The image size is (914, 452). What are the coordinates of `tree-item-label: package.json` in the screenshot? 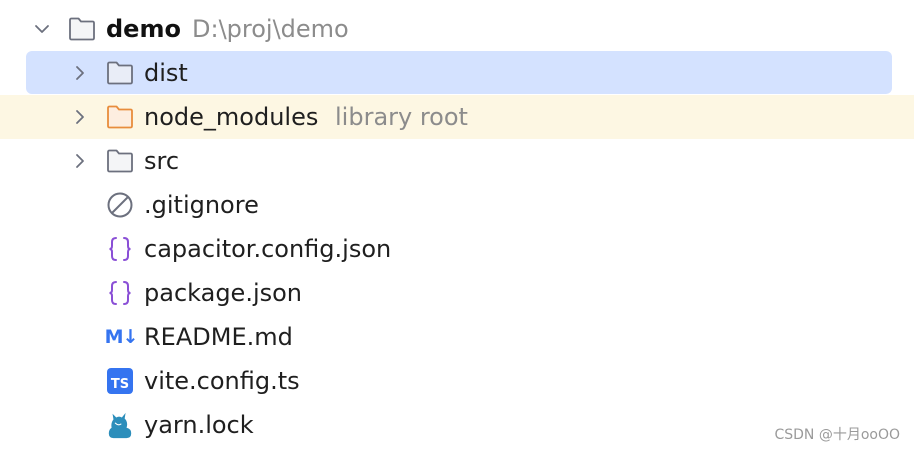 It's located at (223, 293).